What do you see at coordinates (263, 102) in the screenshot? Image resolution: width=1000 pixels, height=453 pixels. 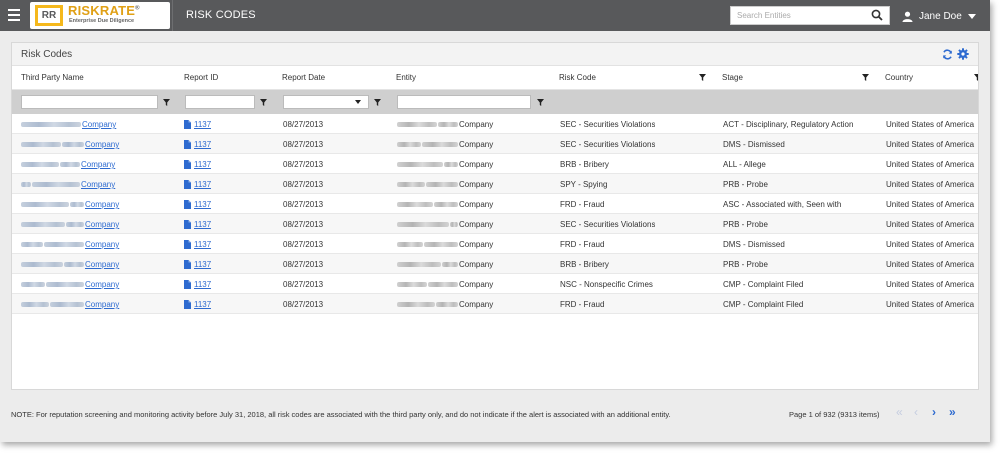 I see `report-id-filter-icon` at bounding box center [263, 102].